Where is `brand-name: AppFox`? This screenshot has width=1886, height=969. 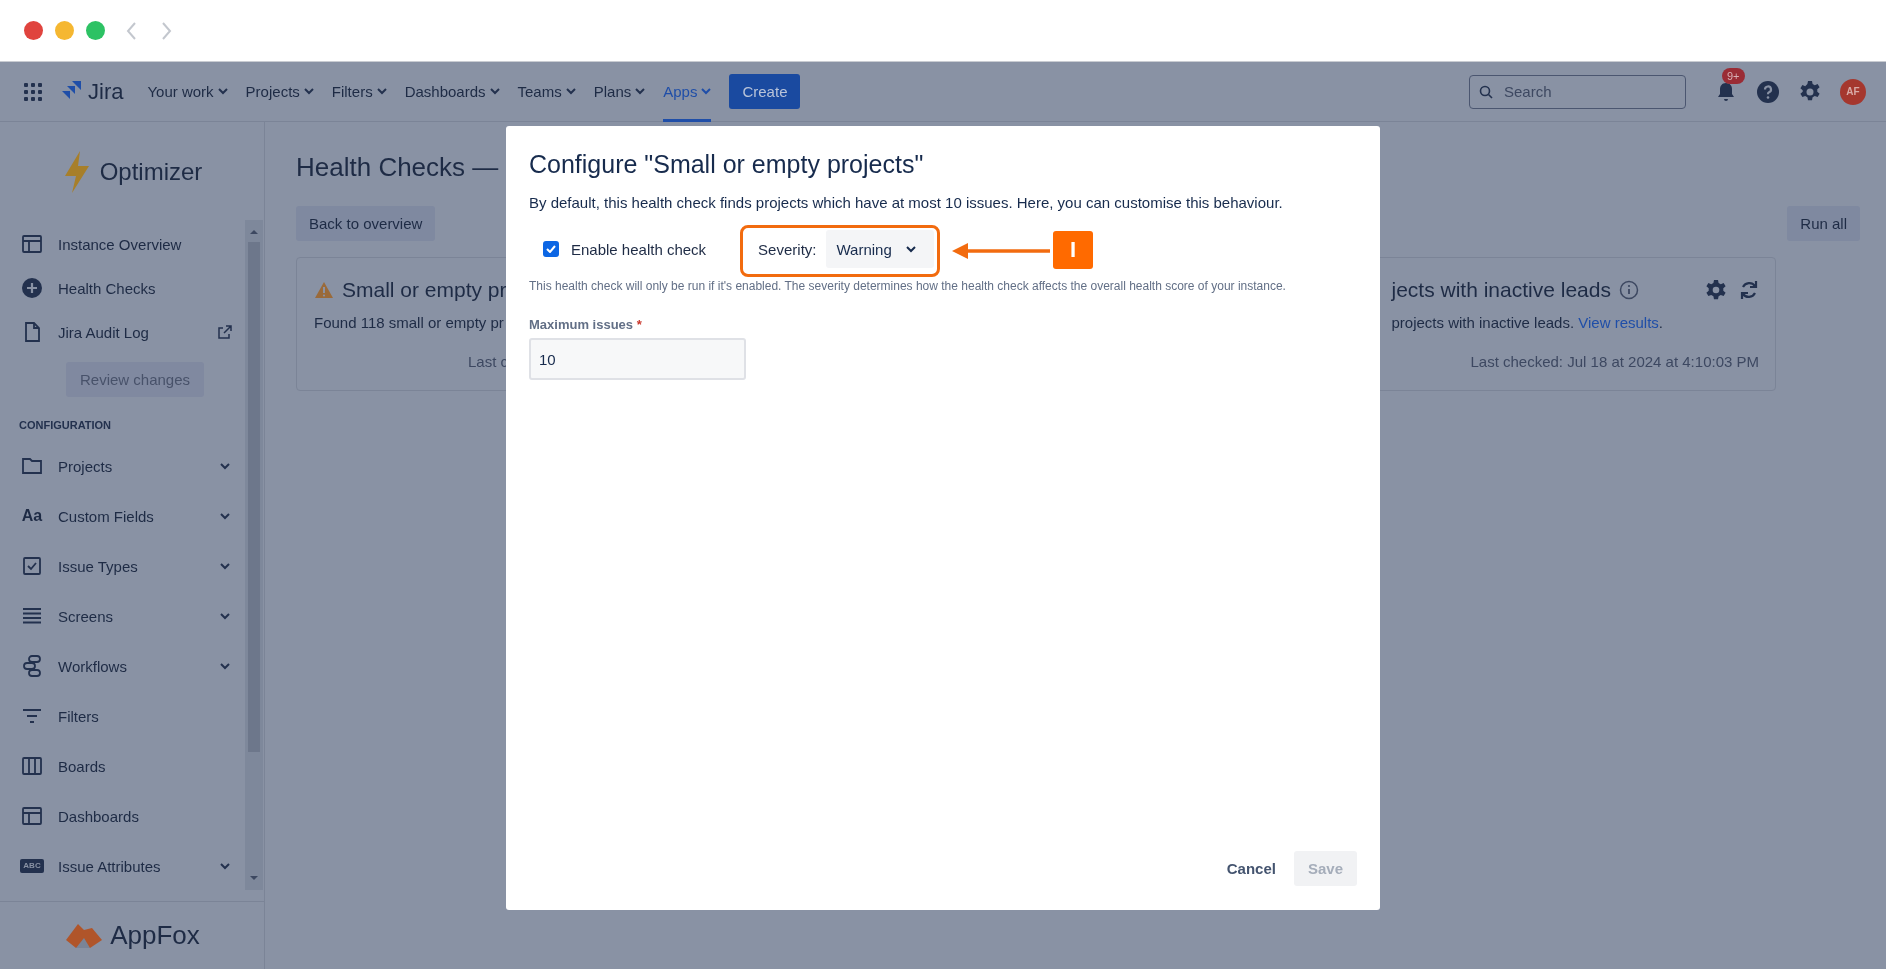
brand-name: AppFox is located at coordinates (155, 935).